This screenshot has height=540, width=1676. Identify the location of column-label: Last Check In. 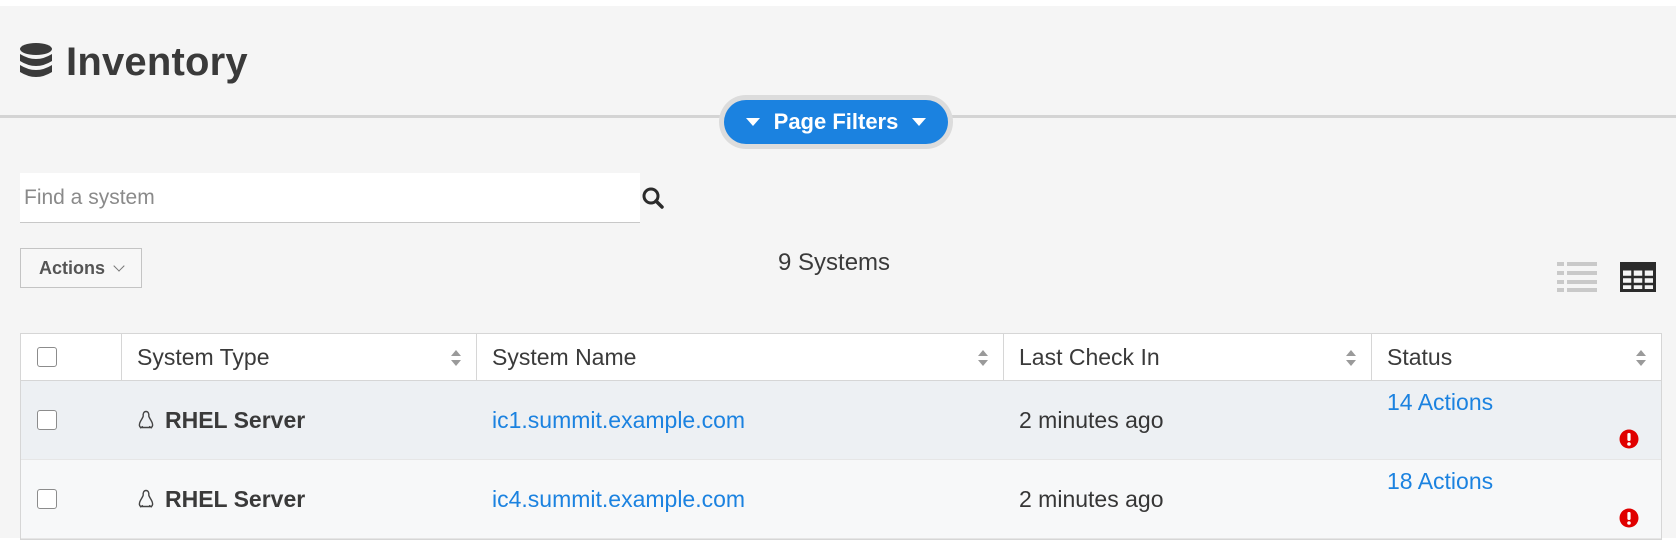
(1089, 356).